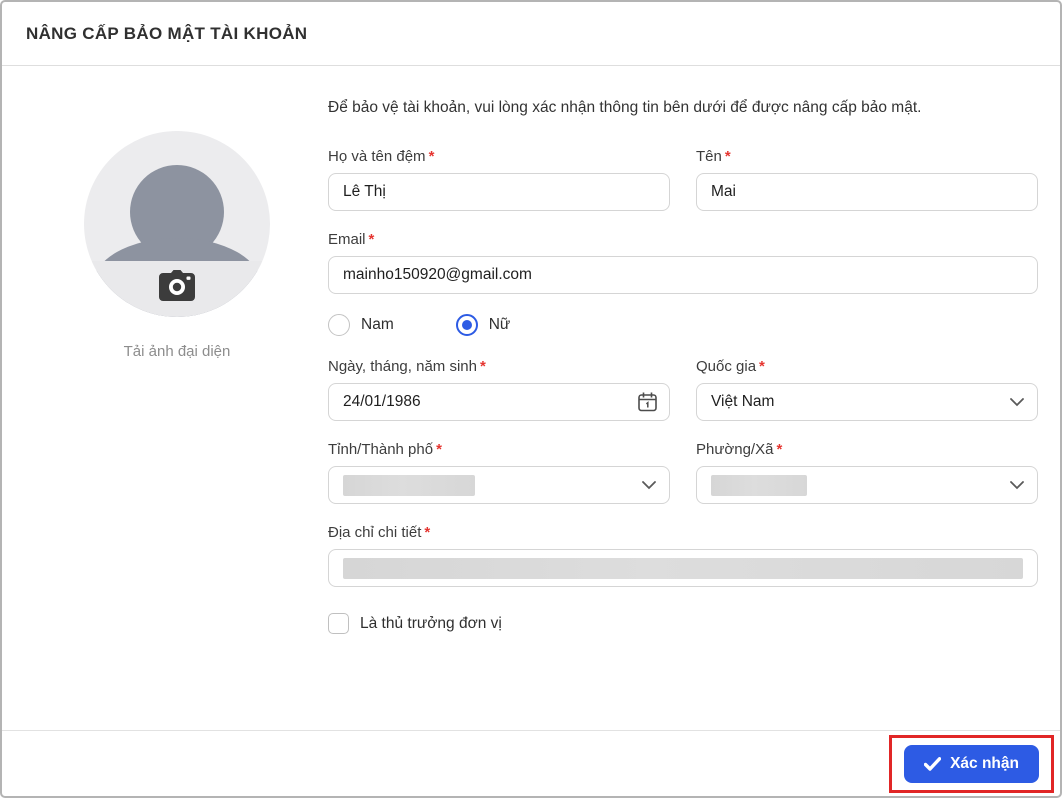  Describe the element at coordinates (867, 192) in the screenshot. I see `first-name-input` at that location.